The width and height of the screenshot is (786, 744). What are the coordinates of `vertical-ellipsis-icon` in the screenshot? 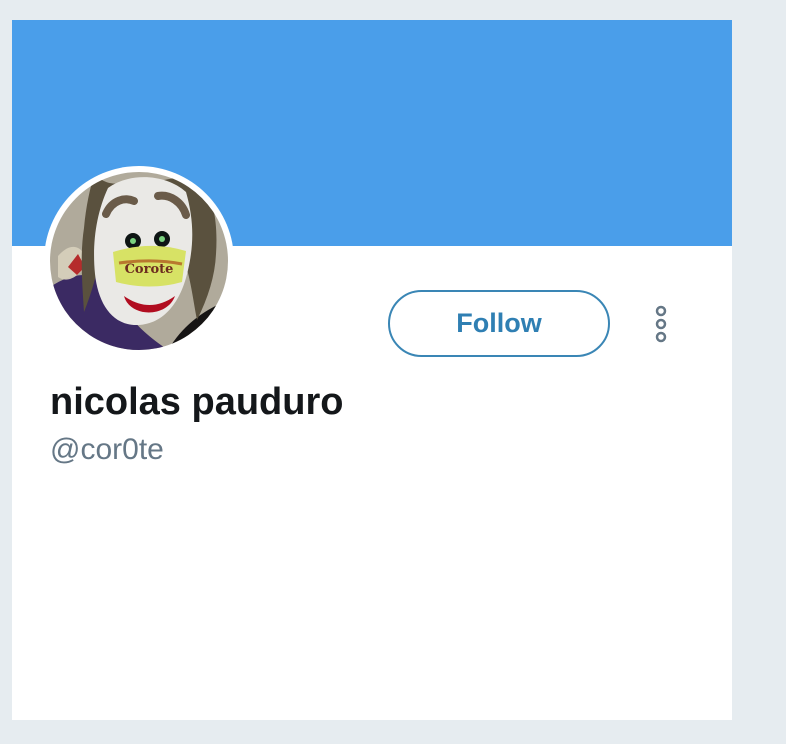 It's located at (661, 324).